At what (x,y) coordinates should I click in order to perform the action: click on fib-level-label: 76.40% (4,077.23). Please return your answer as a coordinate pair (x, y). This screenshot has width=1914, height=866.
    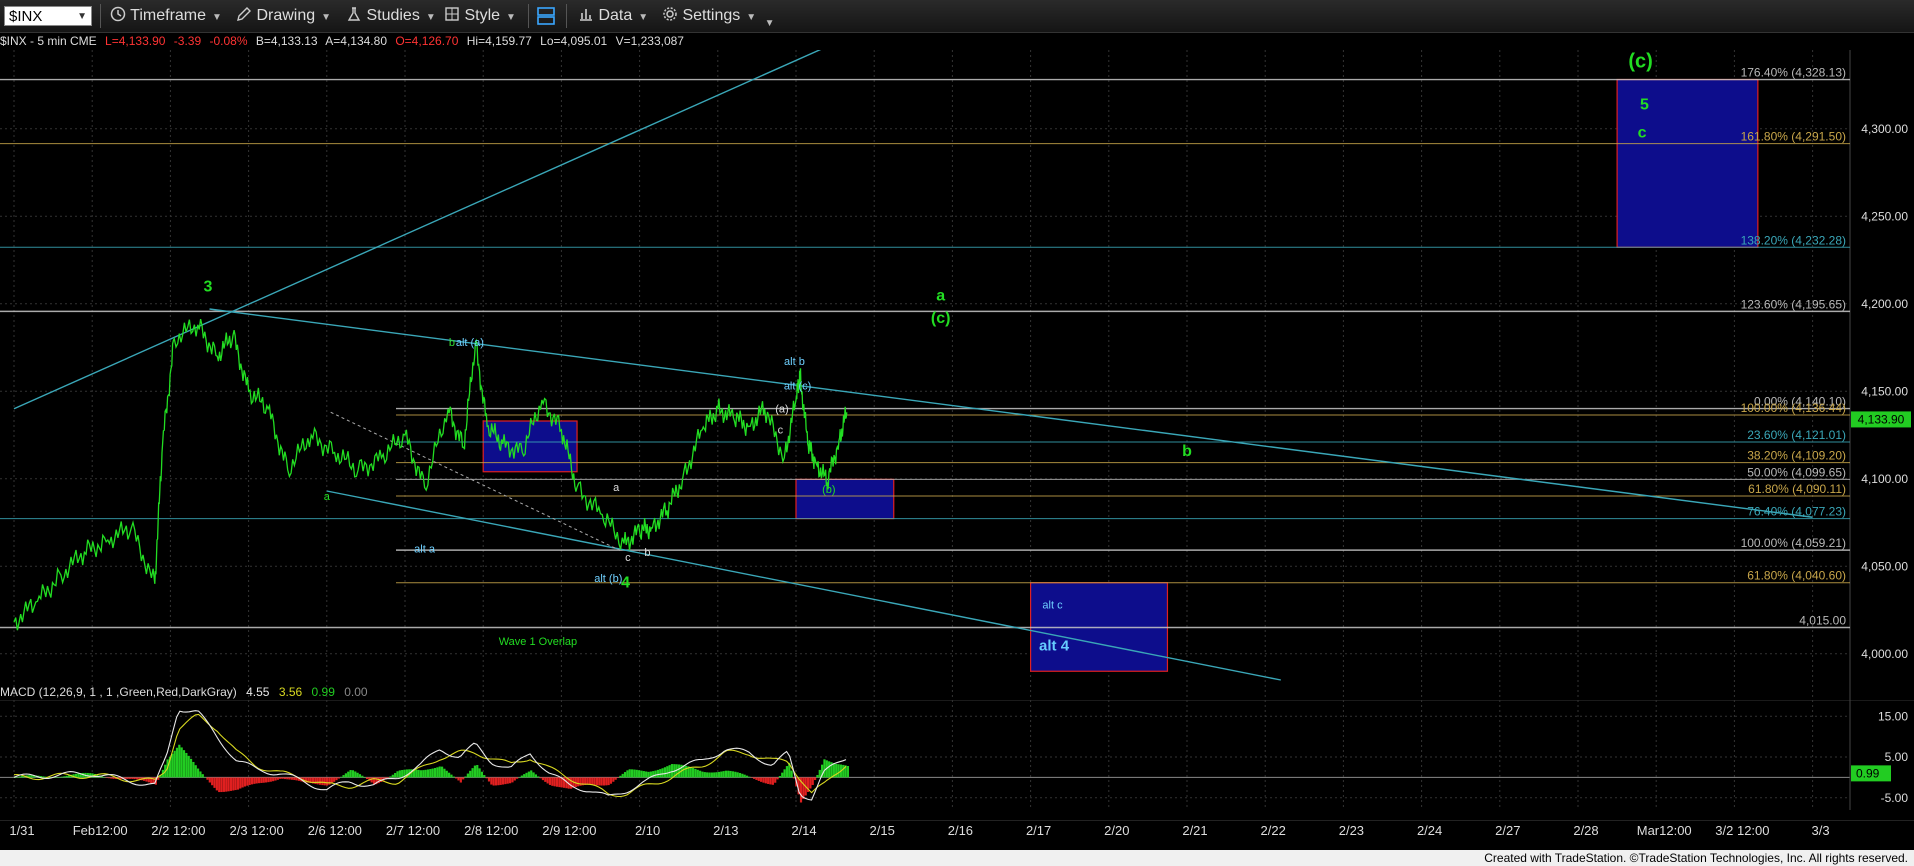
    Looking at the image, I should click on (1796, 512).